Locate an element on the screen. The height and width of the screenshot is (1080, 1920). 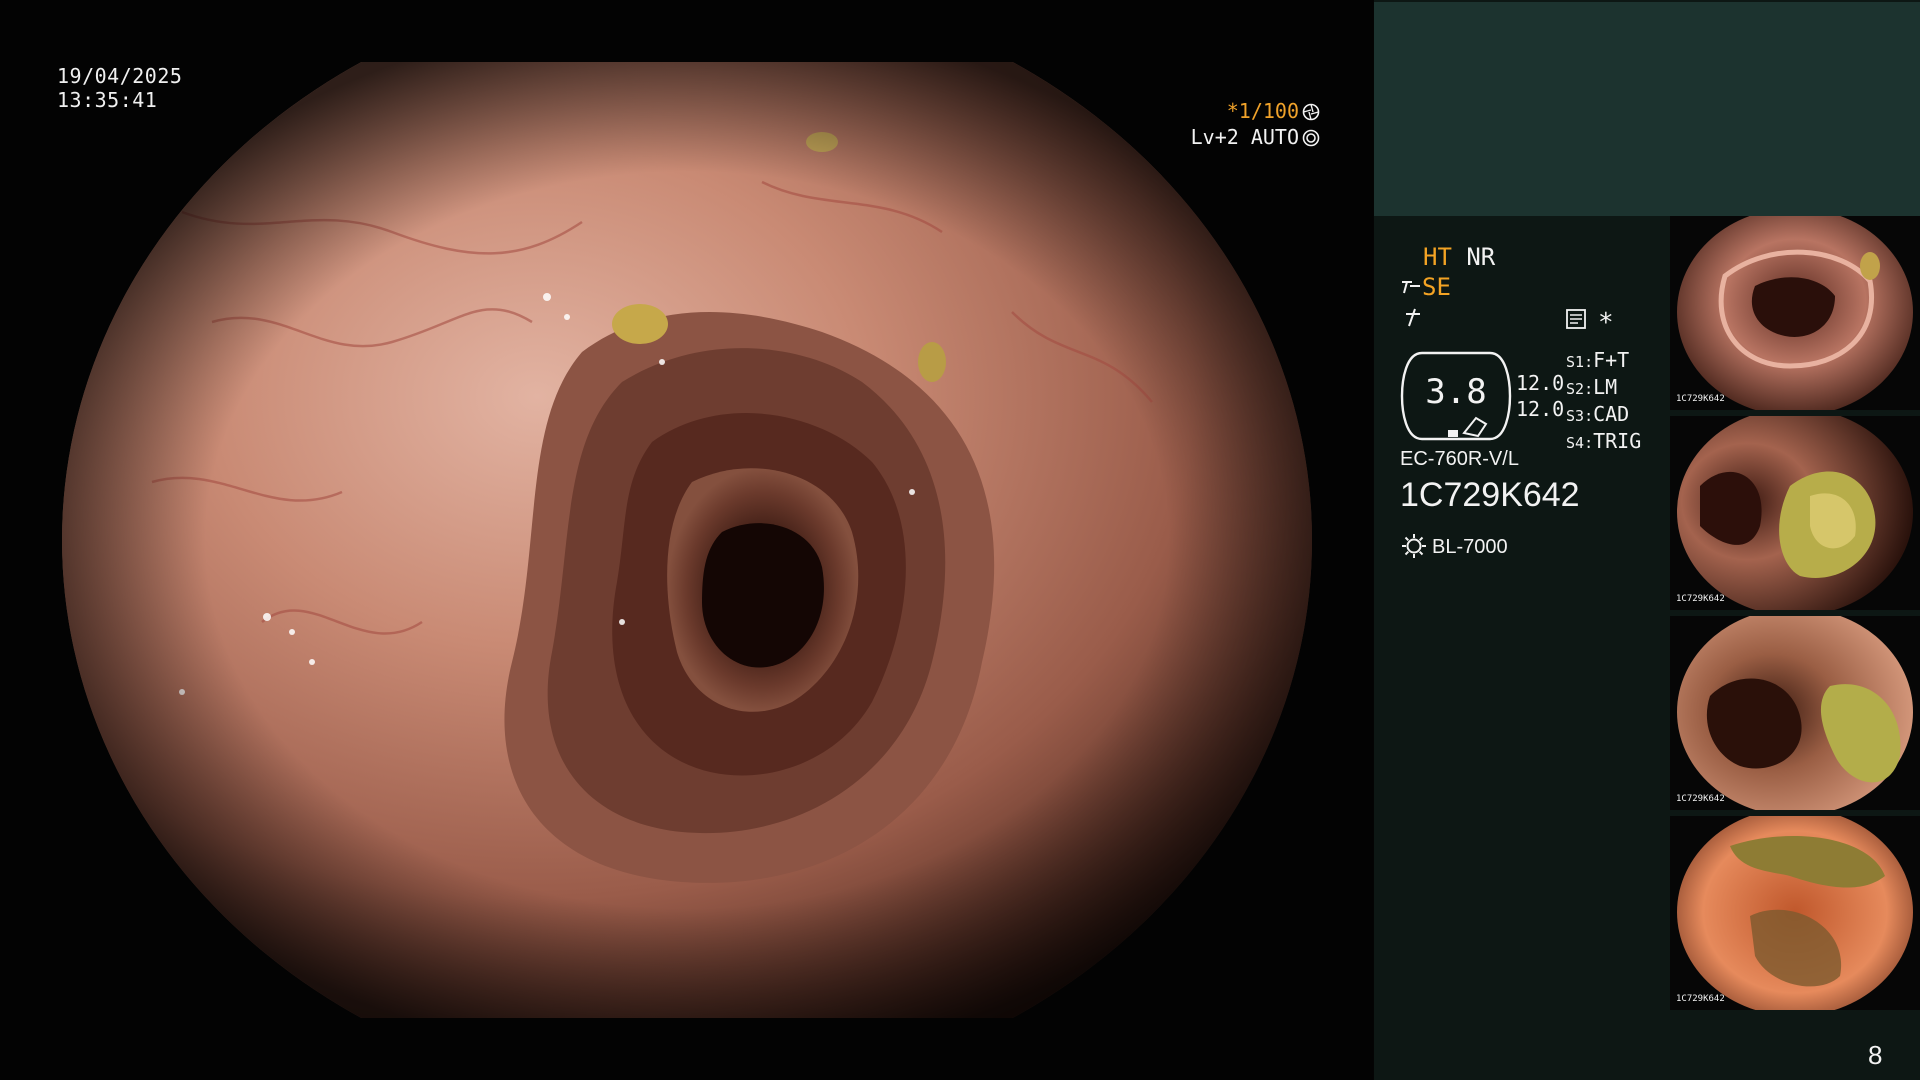
level-text: Lv+2 AUTO is located at coordinates (1244, 137).